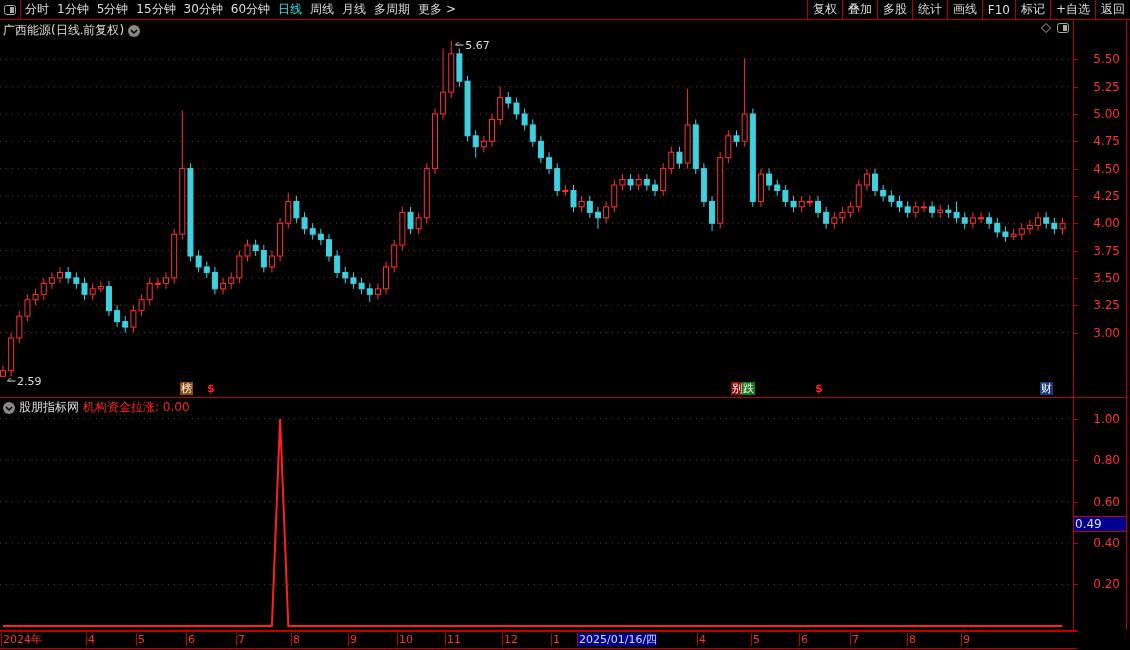 The image size is (1130, 650). I want to click on diamond-icon, so click(1046, 28).